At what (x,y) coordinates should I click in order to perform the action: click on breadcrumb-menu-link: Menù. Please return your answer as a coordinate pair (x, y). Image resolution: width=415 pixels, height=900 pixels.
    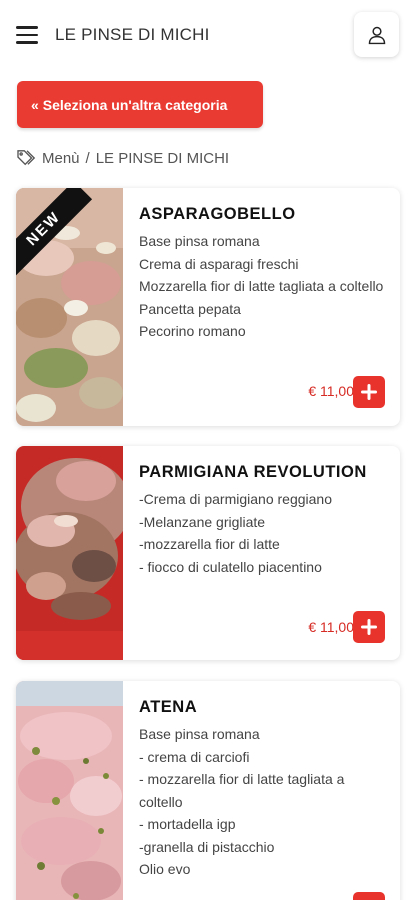
    Looking at the image, I should click on (61, 158).